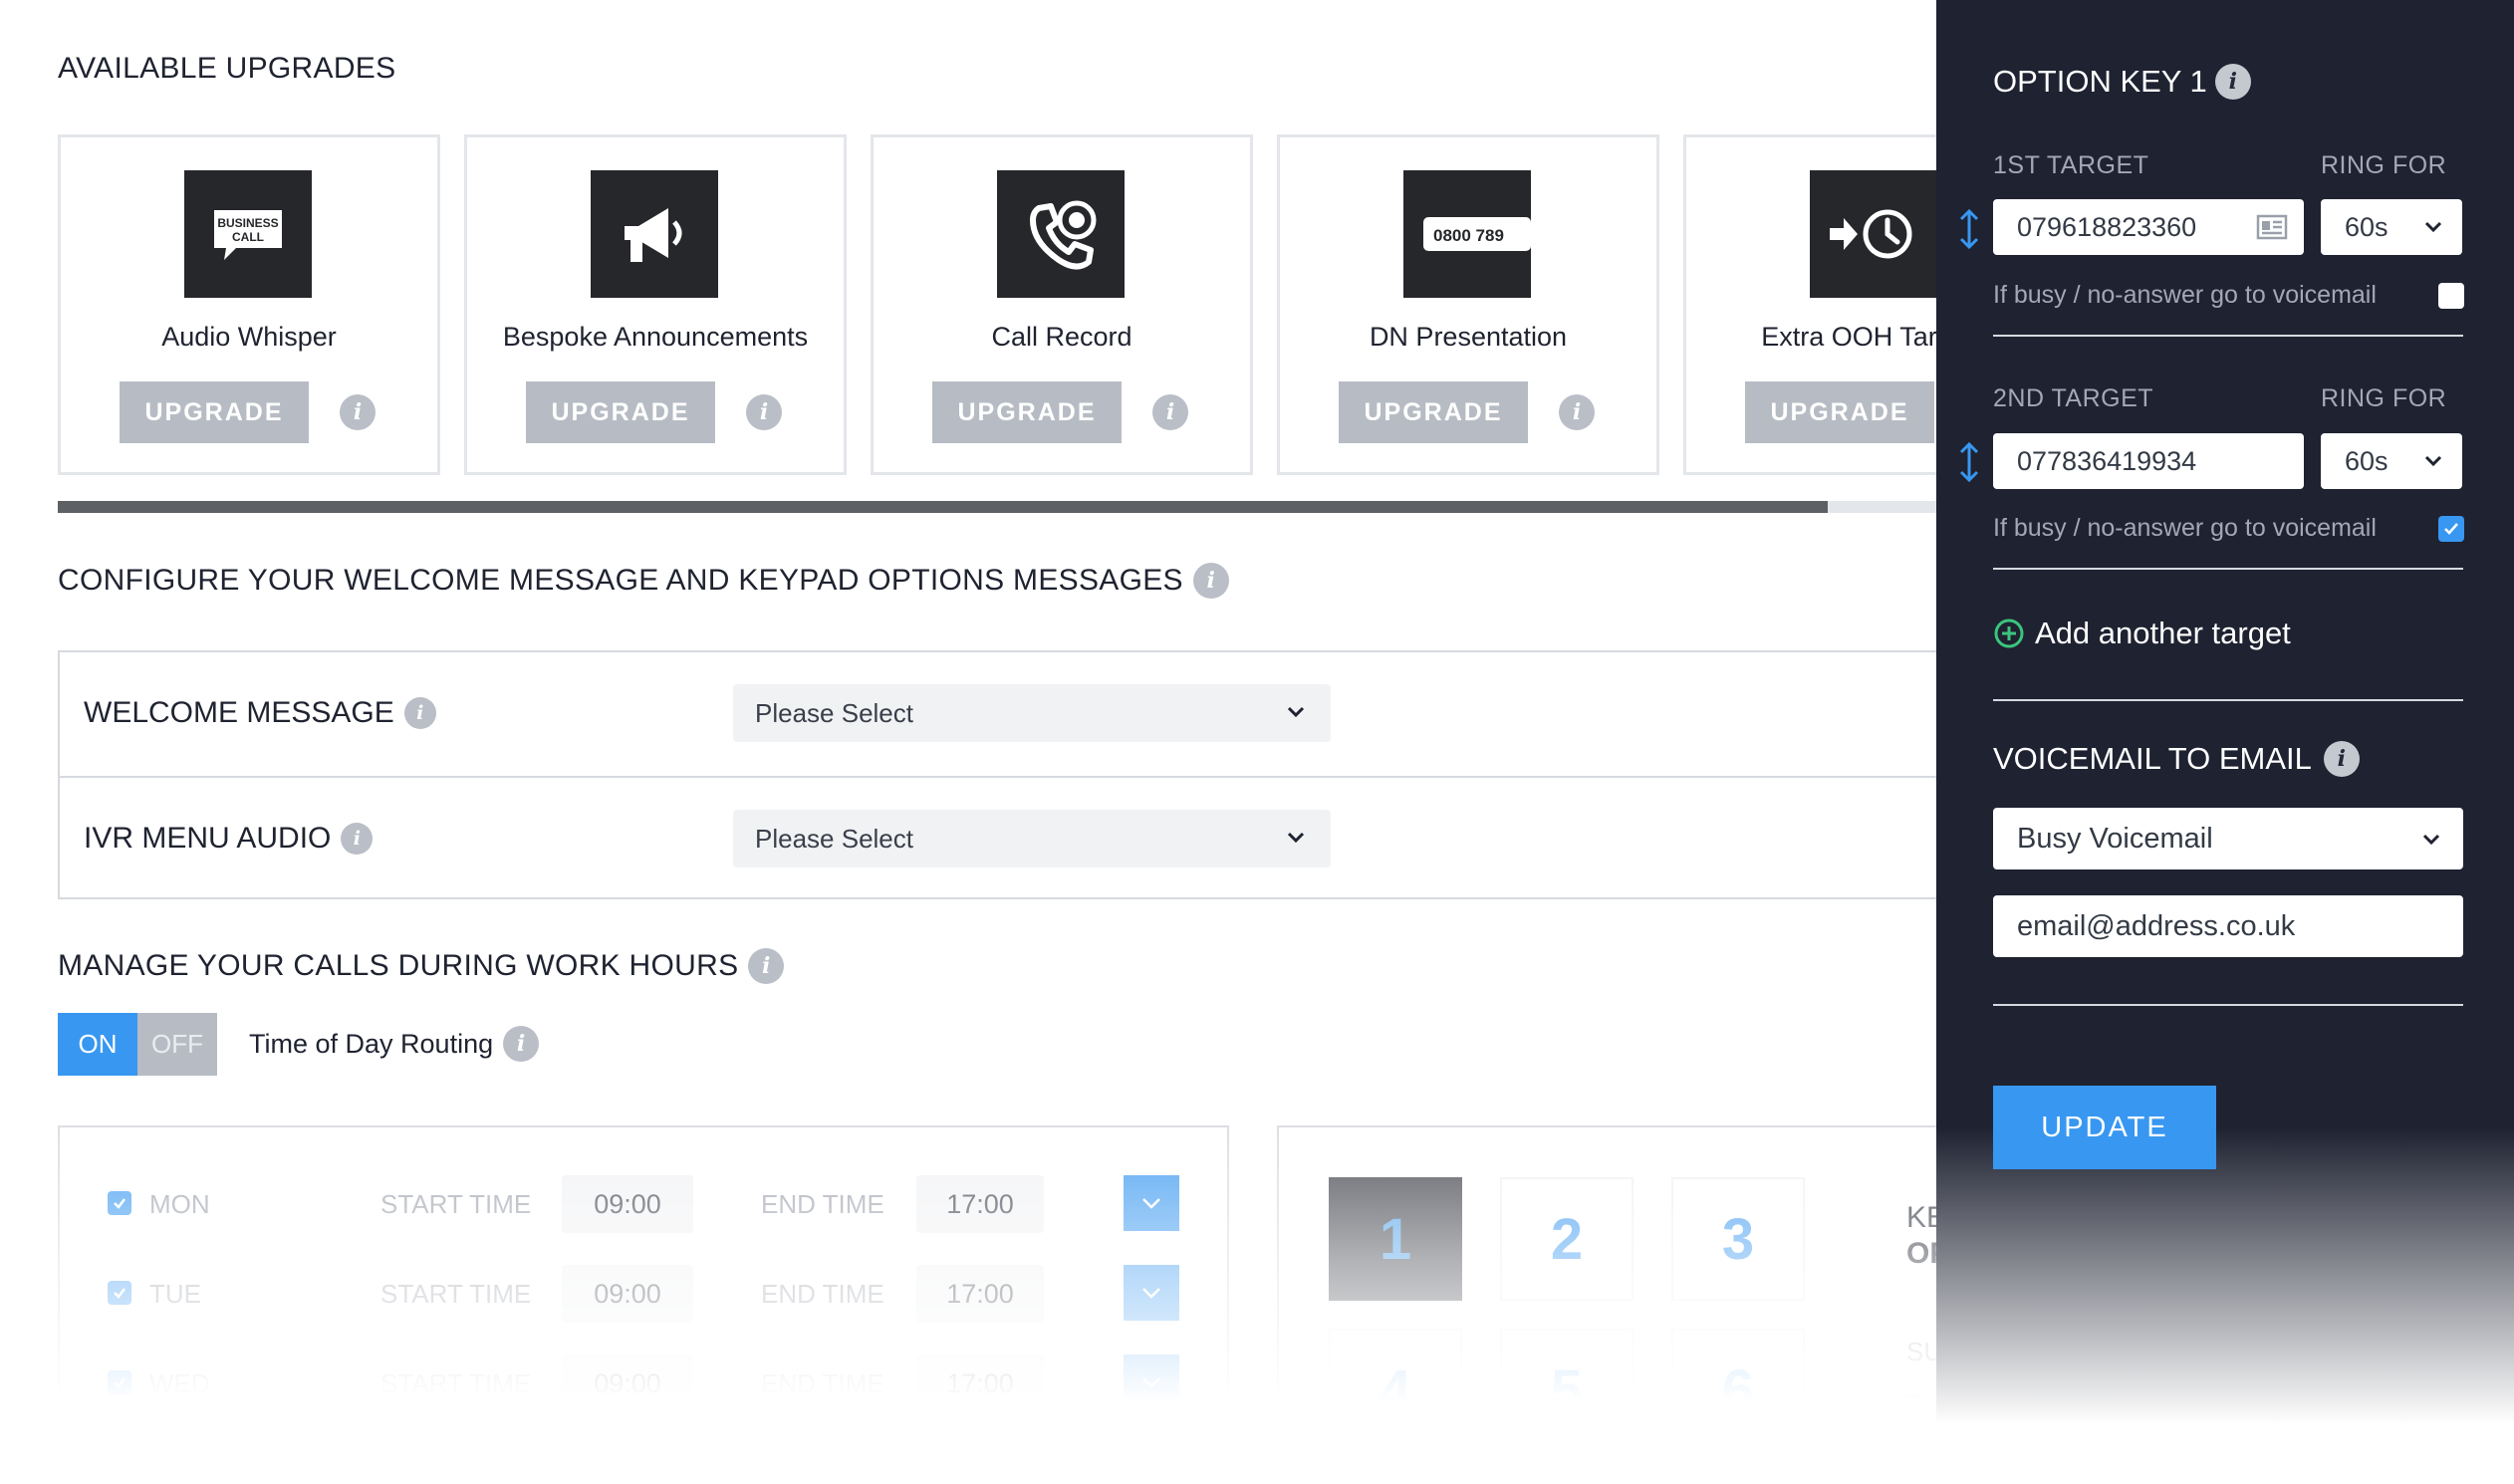 This screenshot has height=1484, width=2514. What do you see at coordinates (1468, 304) in the screenshot?
I see `upgrade-card-dn-presentation: 0800 789 DN Presentation UPGRADE i` at bounding box center [1468, 304].